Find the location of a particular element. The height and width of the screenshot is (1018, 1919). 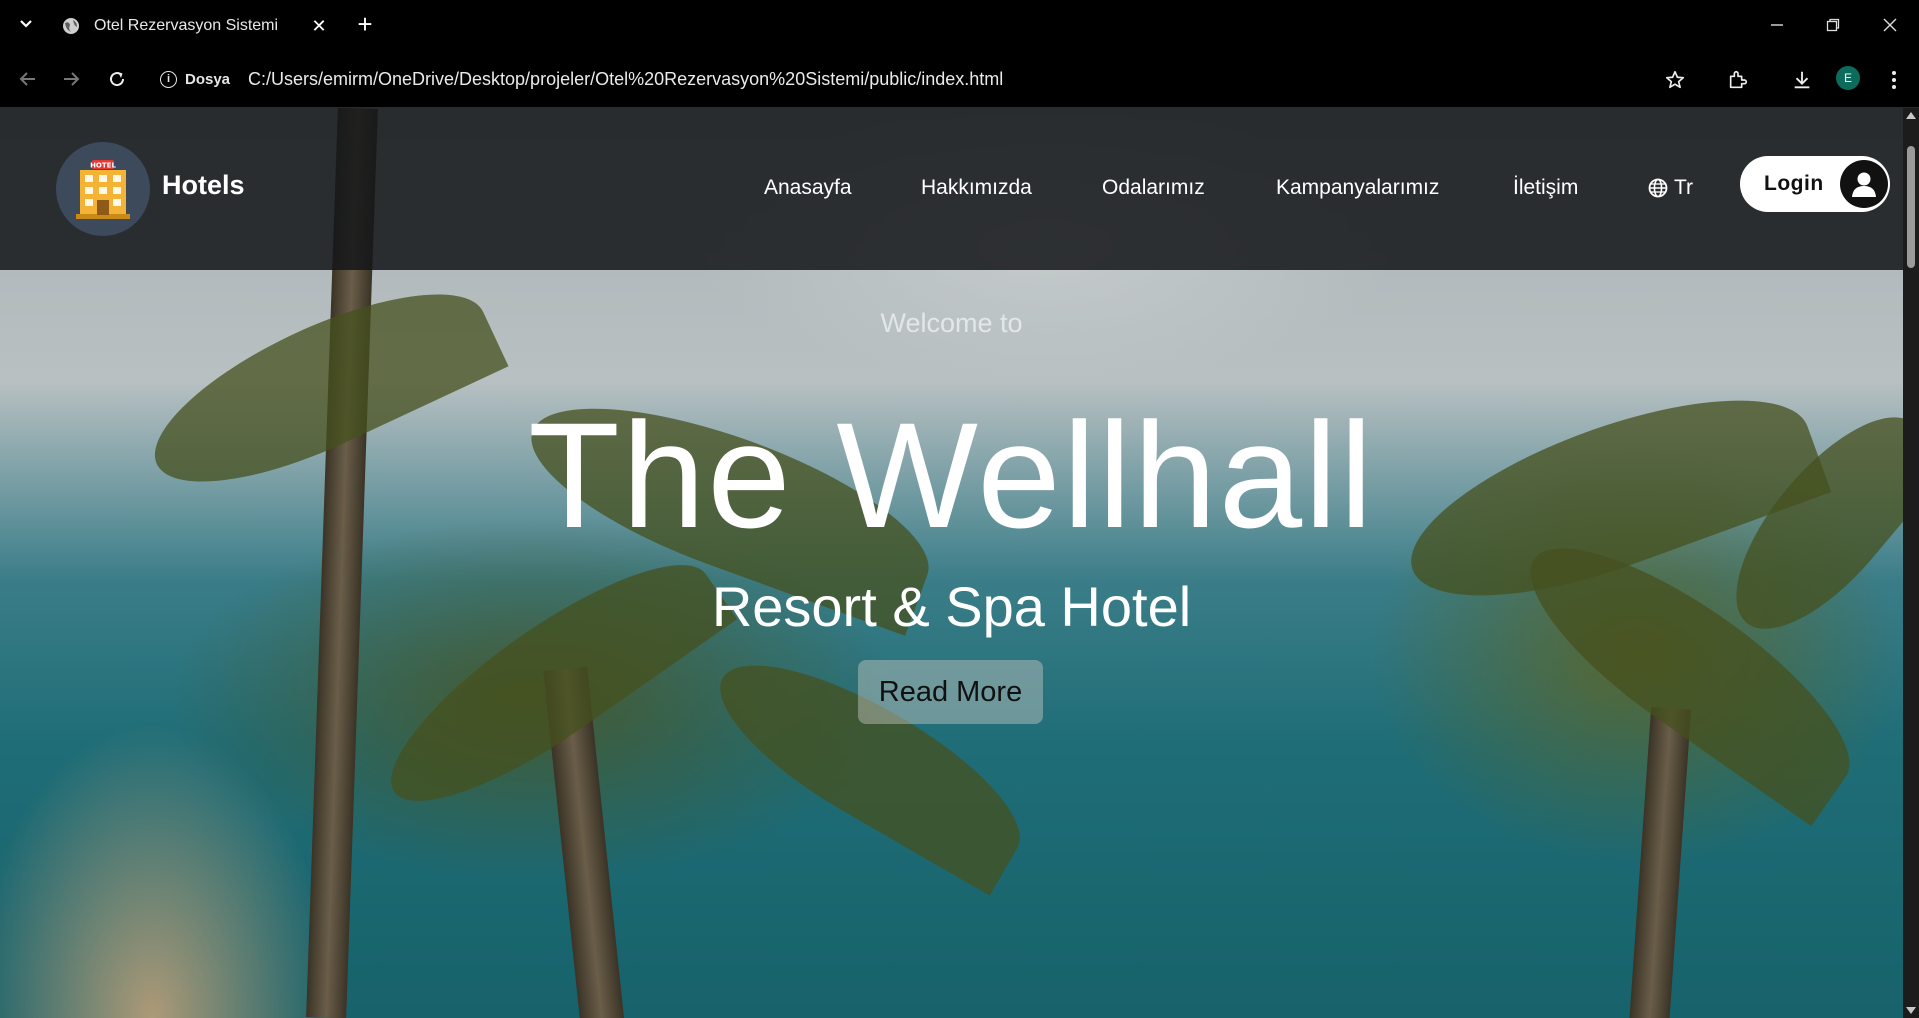

star-icon is located at coordinates (1675, 80).